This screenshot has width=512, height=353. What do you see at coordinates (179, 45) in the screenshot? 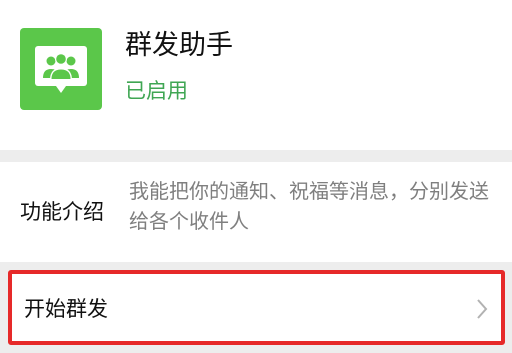
I see `app-title: 群发助手` at bounding box center [179, 45].